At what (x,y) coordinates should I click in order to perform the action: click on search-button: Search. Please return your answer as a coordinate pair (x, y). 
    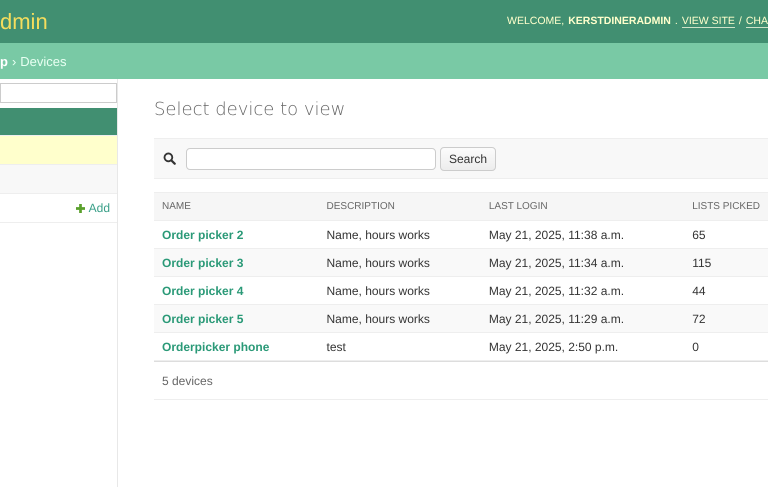
    Looking at the image, I should click on (468, 158).